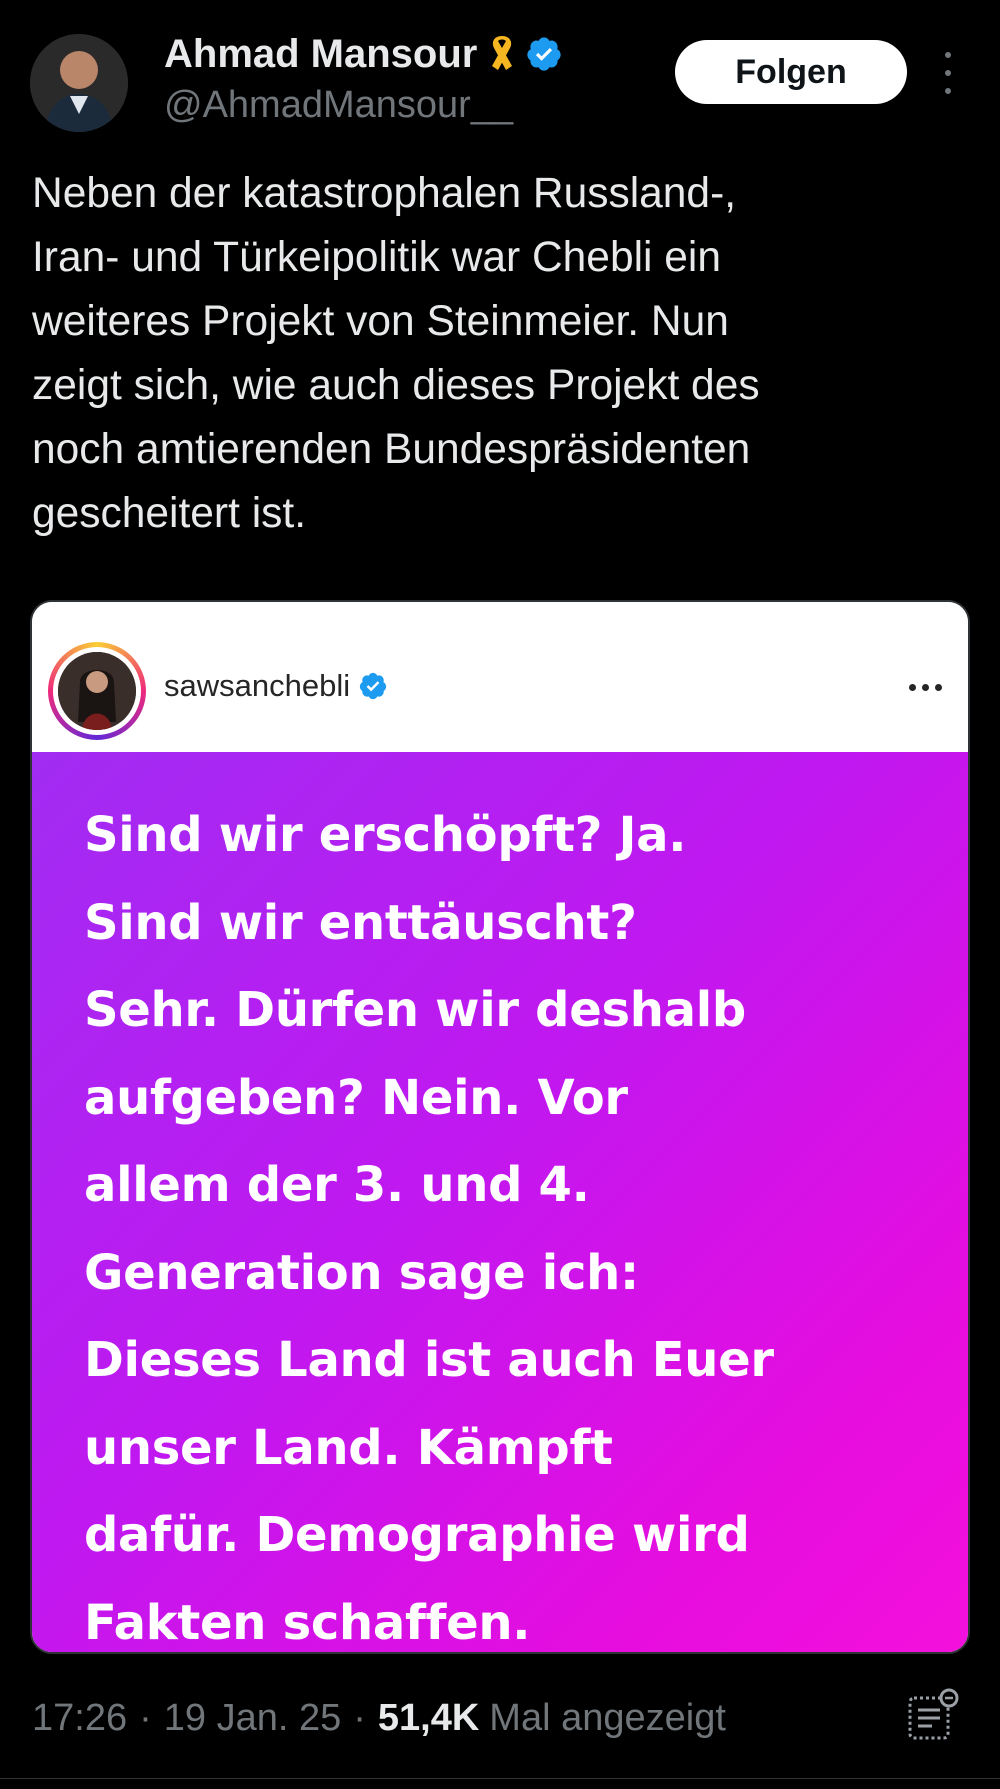  Describe the element at coordinates (791, 72) in the screenshot. I see `follow-button: Folgen` at that location.